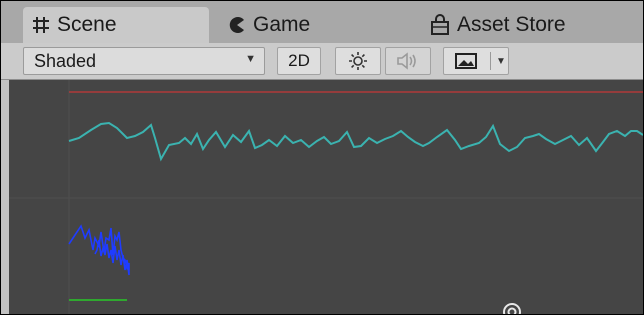  Describe the element at coordinates (490, 61) in the screenshot. I see `effects-divider` at that location.